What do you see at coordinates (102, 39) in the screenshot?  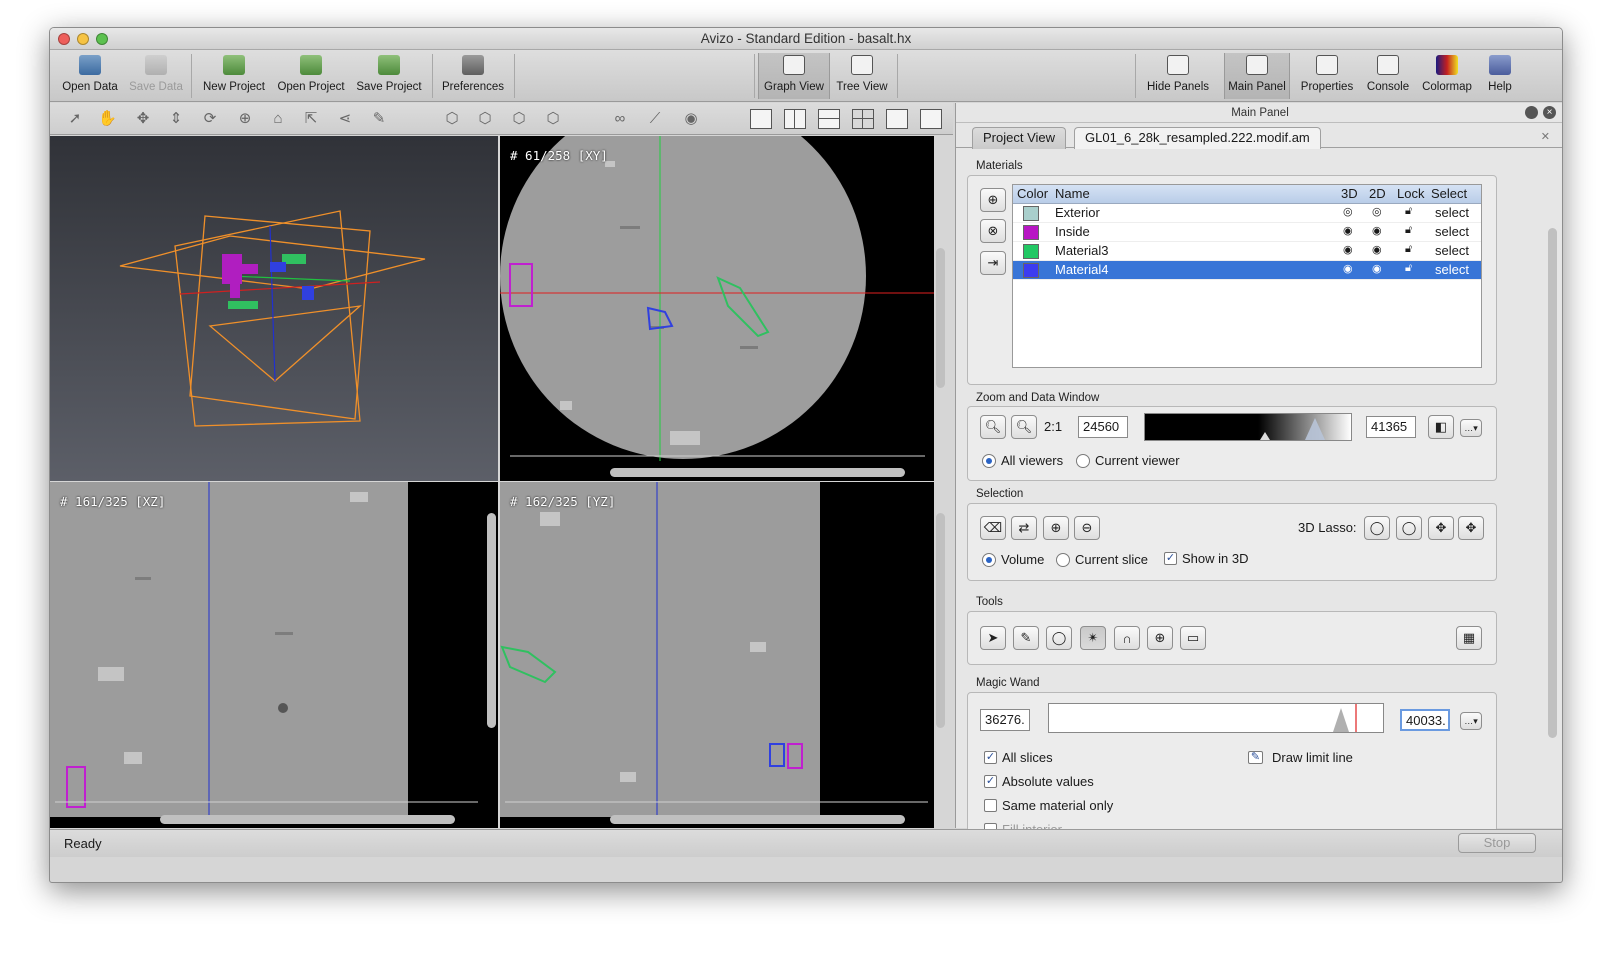 I see `zoom-window-button` at bounding box center [102, 39].